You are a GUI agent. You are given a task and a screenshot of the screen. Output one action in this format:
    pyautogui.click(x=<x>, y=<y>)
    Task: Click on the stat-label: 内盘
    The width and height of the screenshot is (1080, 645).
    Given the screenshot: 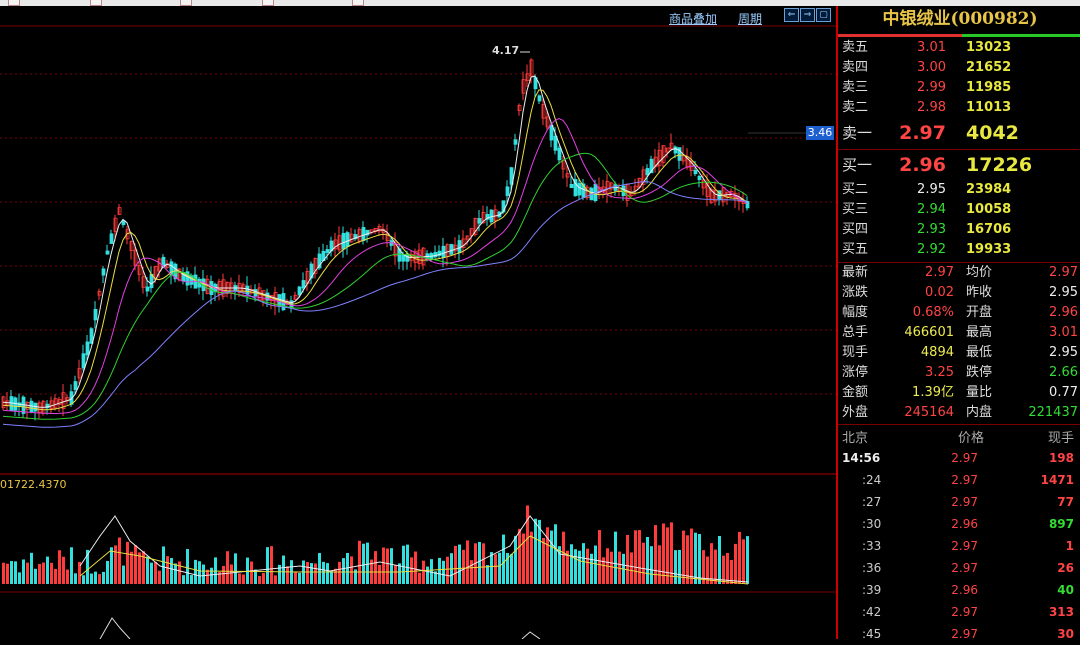 What is the action you would take?
    pyautogui.click(x=979, y=412)
    